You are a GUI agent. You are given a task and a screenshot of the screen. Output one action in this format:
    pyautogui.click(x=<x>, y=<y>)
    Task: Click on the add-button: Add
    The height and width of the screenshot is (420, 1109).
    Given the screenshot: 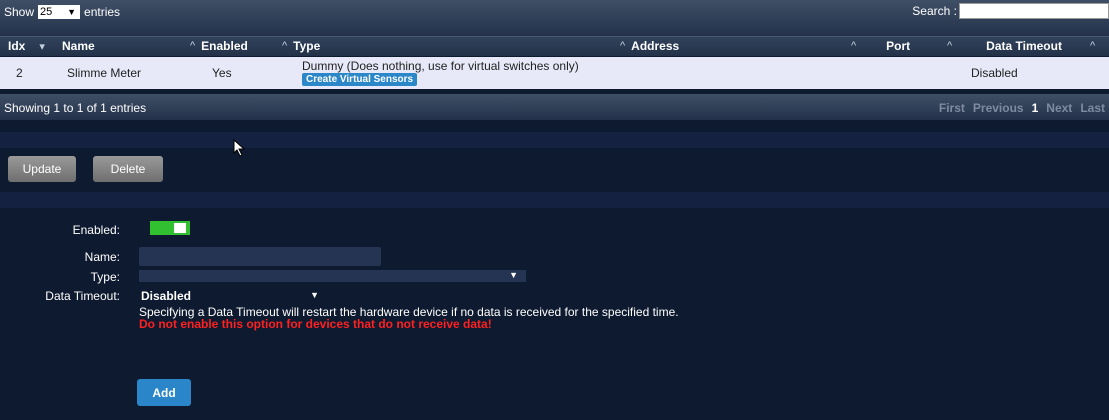 What is the action you would take?
    pyautogui.click(x=164, y=392)
    